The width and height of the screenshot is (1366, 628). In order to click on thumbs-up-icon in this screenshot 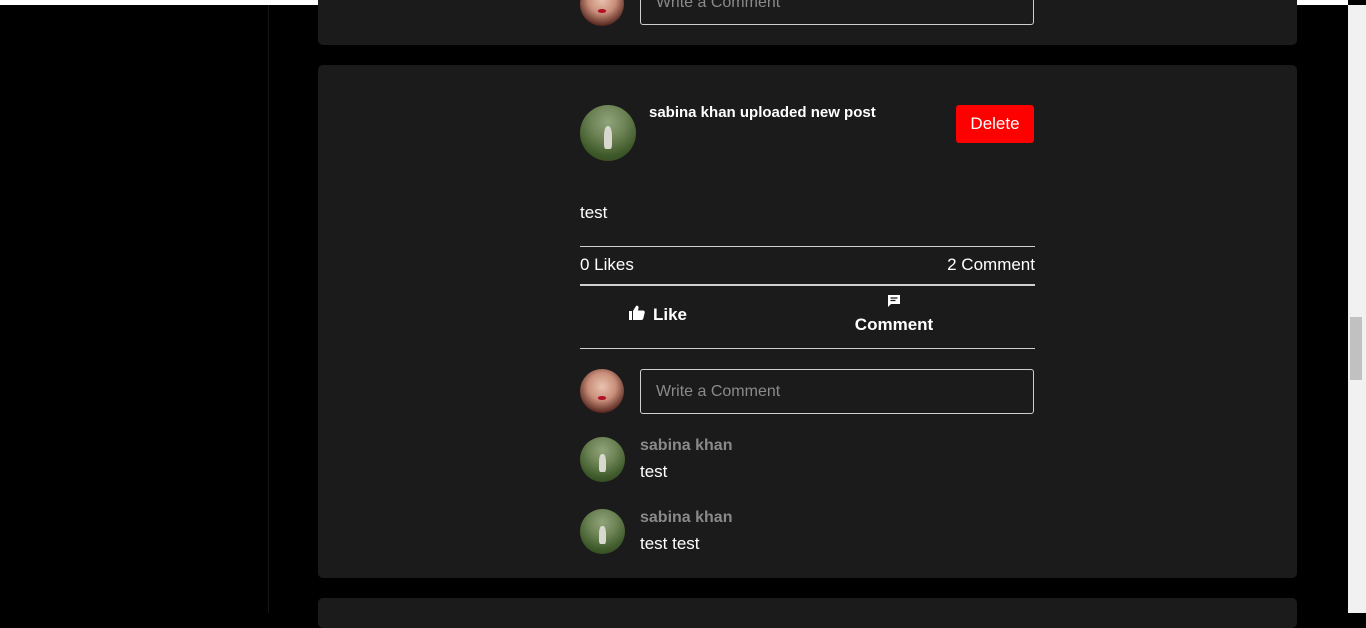, I will do `click(637, 315)`.